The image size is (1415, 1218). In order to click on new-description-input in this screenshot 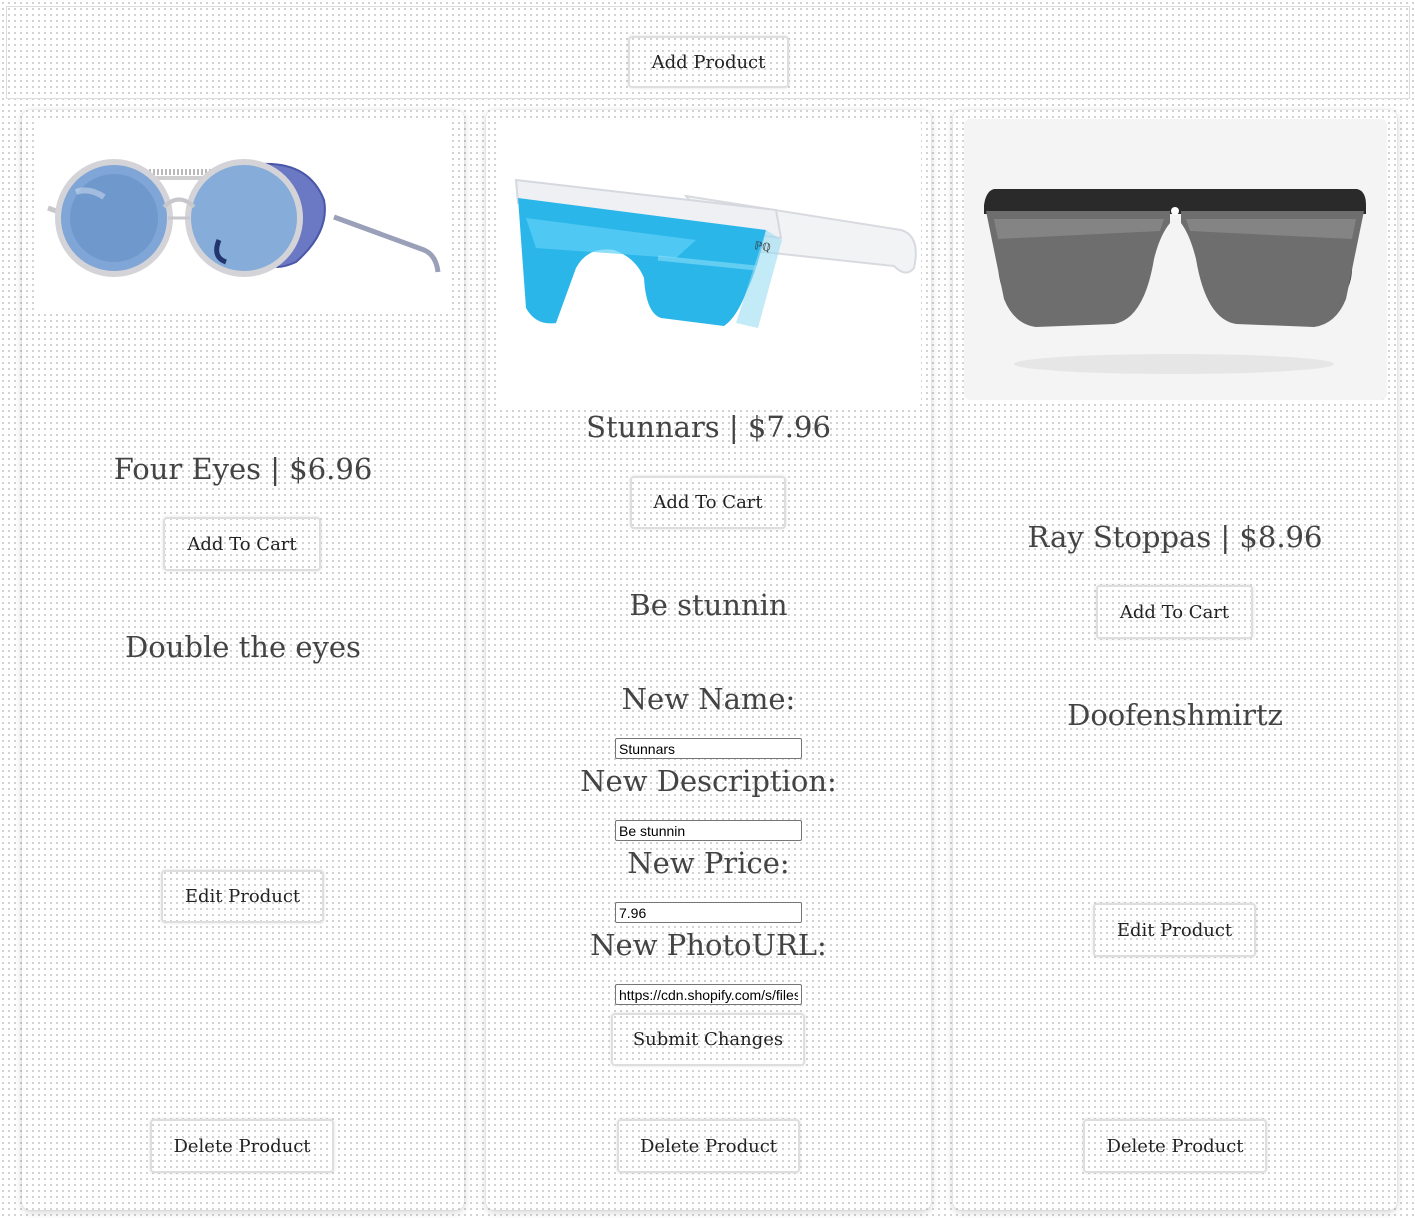, I will do `click(708, 830)`.